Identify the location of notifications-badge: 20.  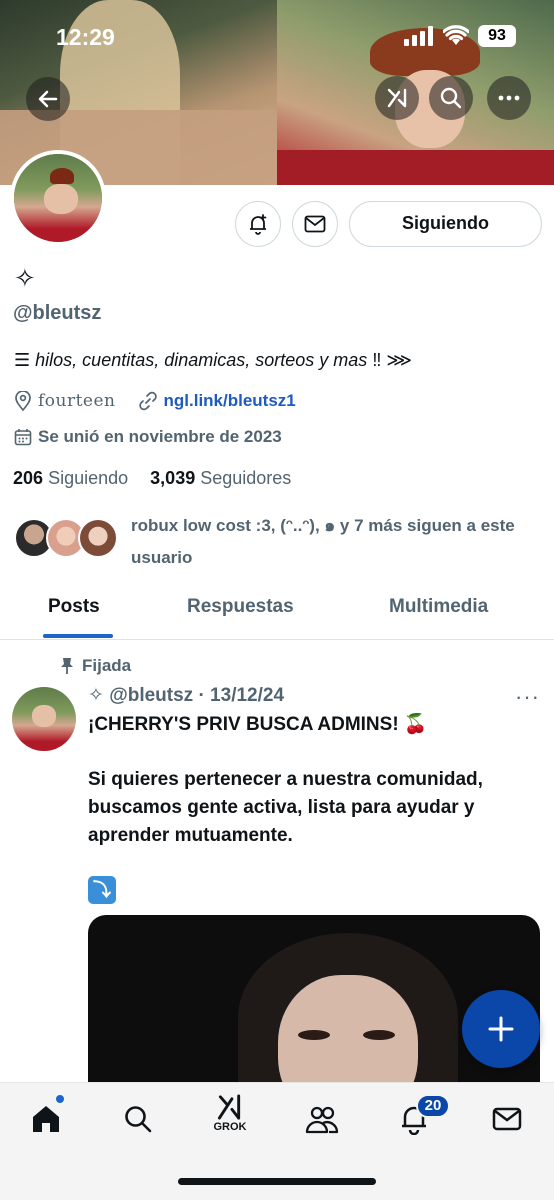
(433, 1106).